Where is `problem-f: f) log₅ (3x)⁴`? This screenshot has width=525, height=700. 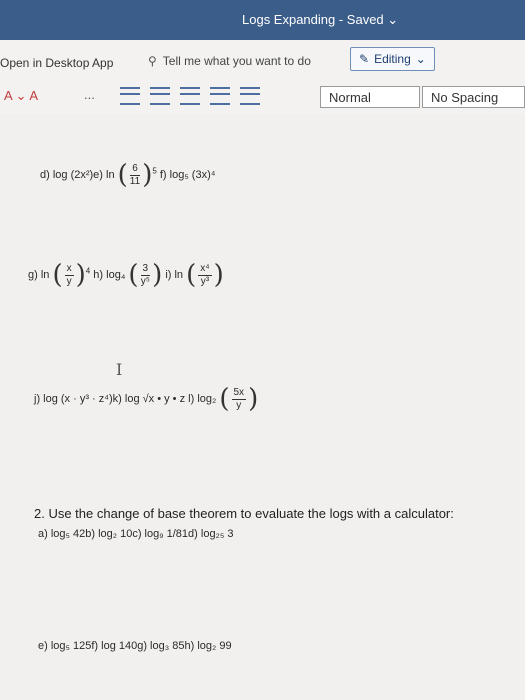
problem-f: f) log₅ (3x)⁴ is located at coordinates (187, 174).